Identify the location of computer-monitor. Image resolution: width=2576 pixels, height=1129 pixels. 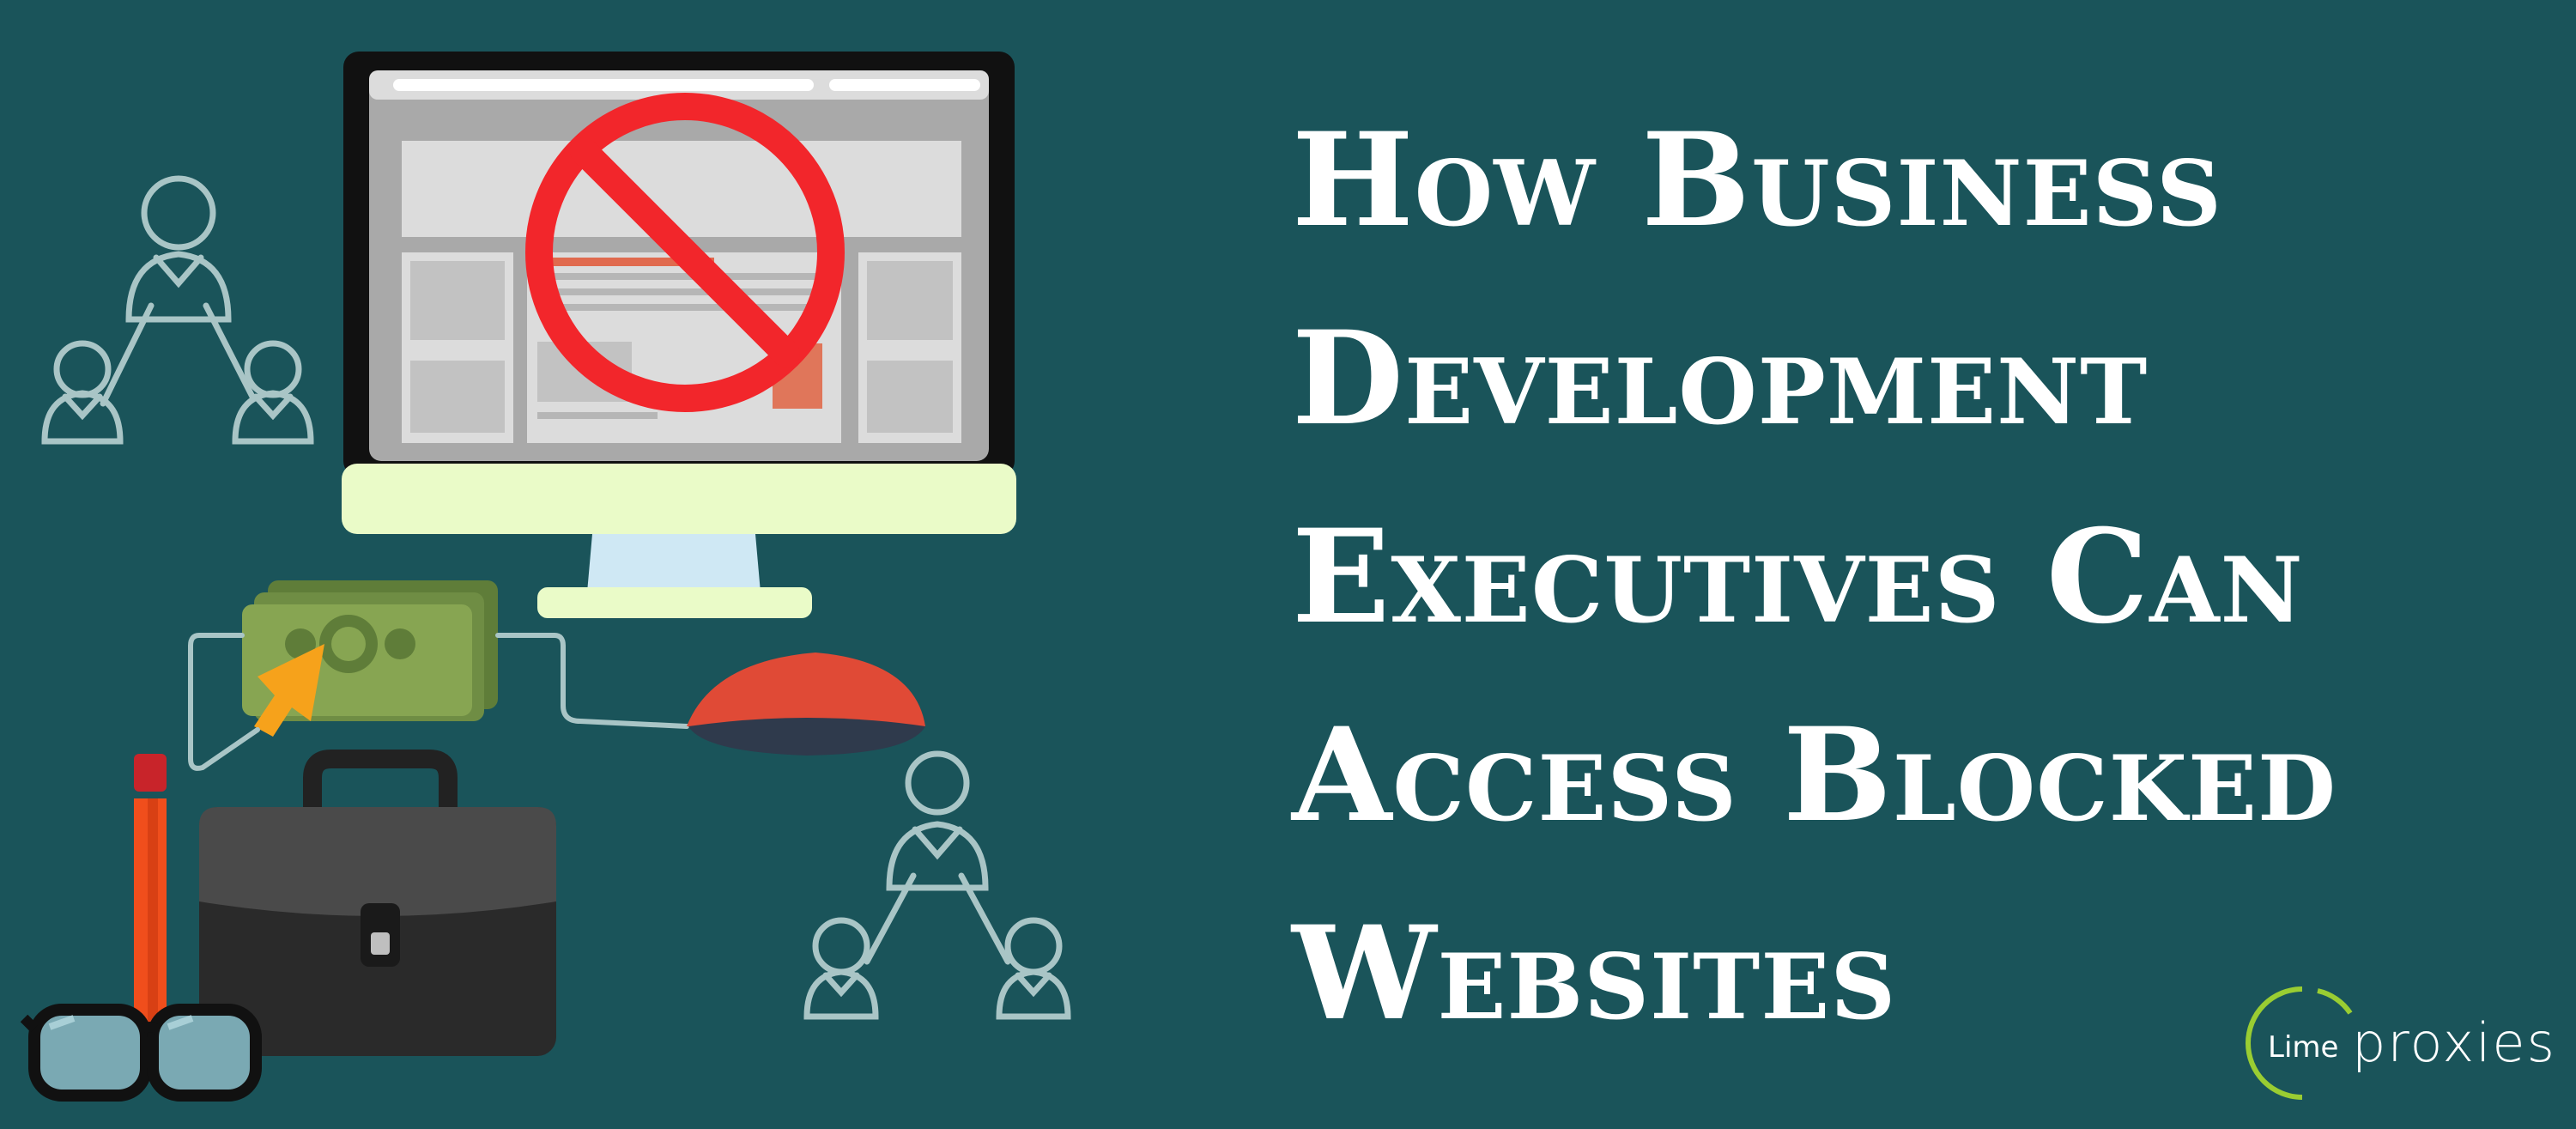
(679, 335).